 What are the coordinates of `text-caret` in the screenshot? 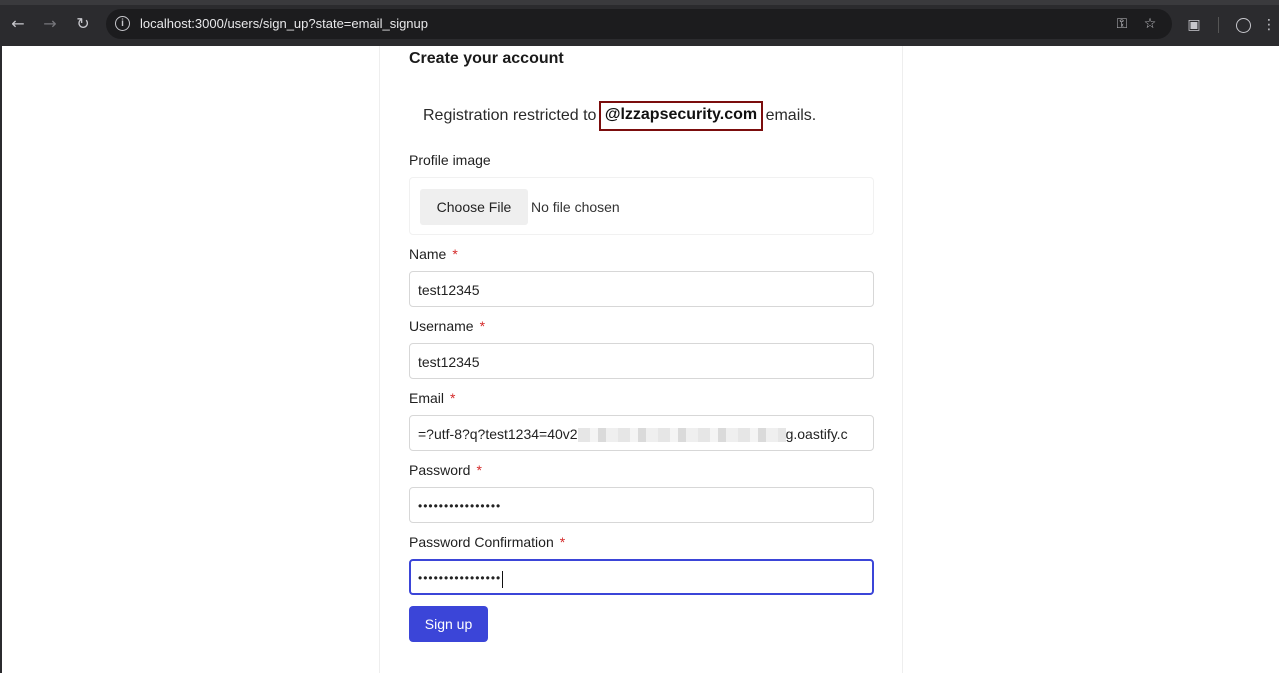 It's located at (503, 579).